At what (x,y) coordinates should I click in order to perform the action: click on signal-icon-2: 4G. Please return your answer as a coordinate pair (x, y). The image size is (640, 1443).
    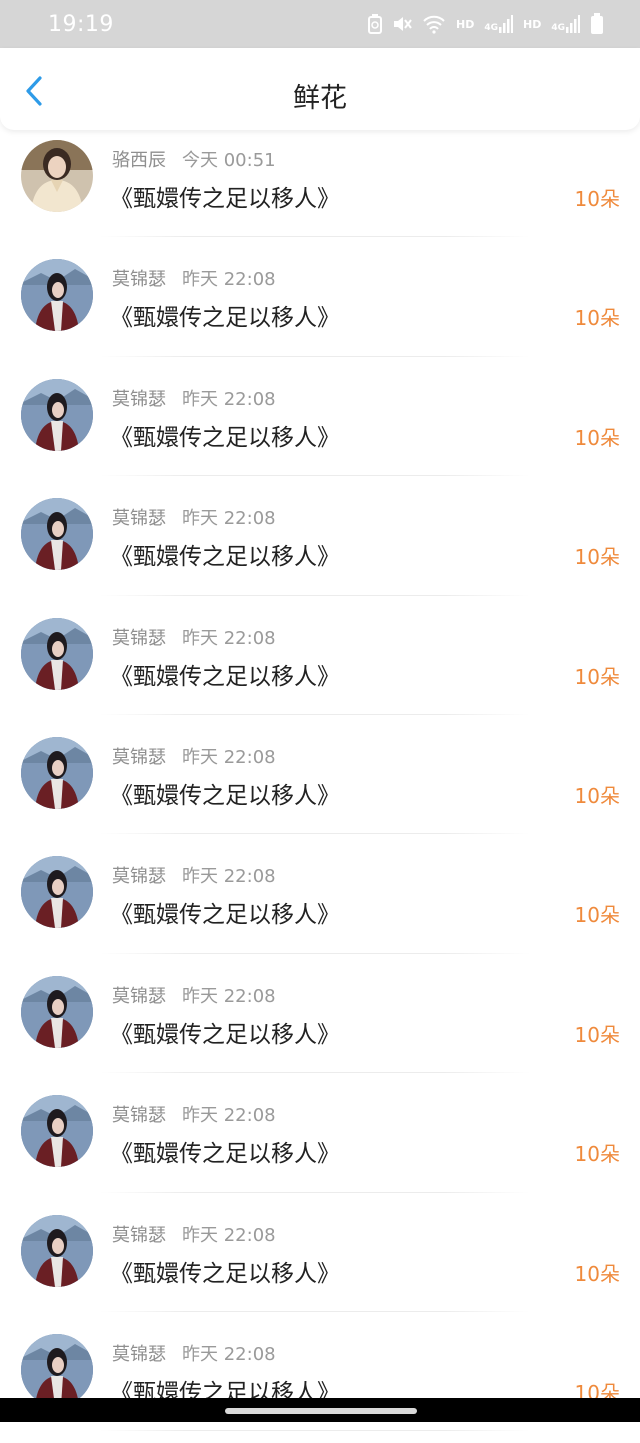
    Looking at the image, I should click on (565, 24).